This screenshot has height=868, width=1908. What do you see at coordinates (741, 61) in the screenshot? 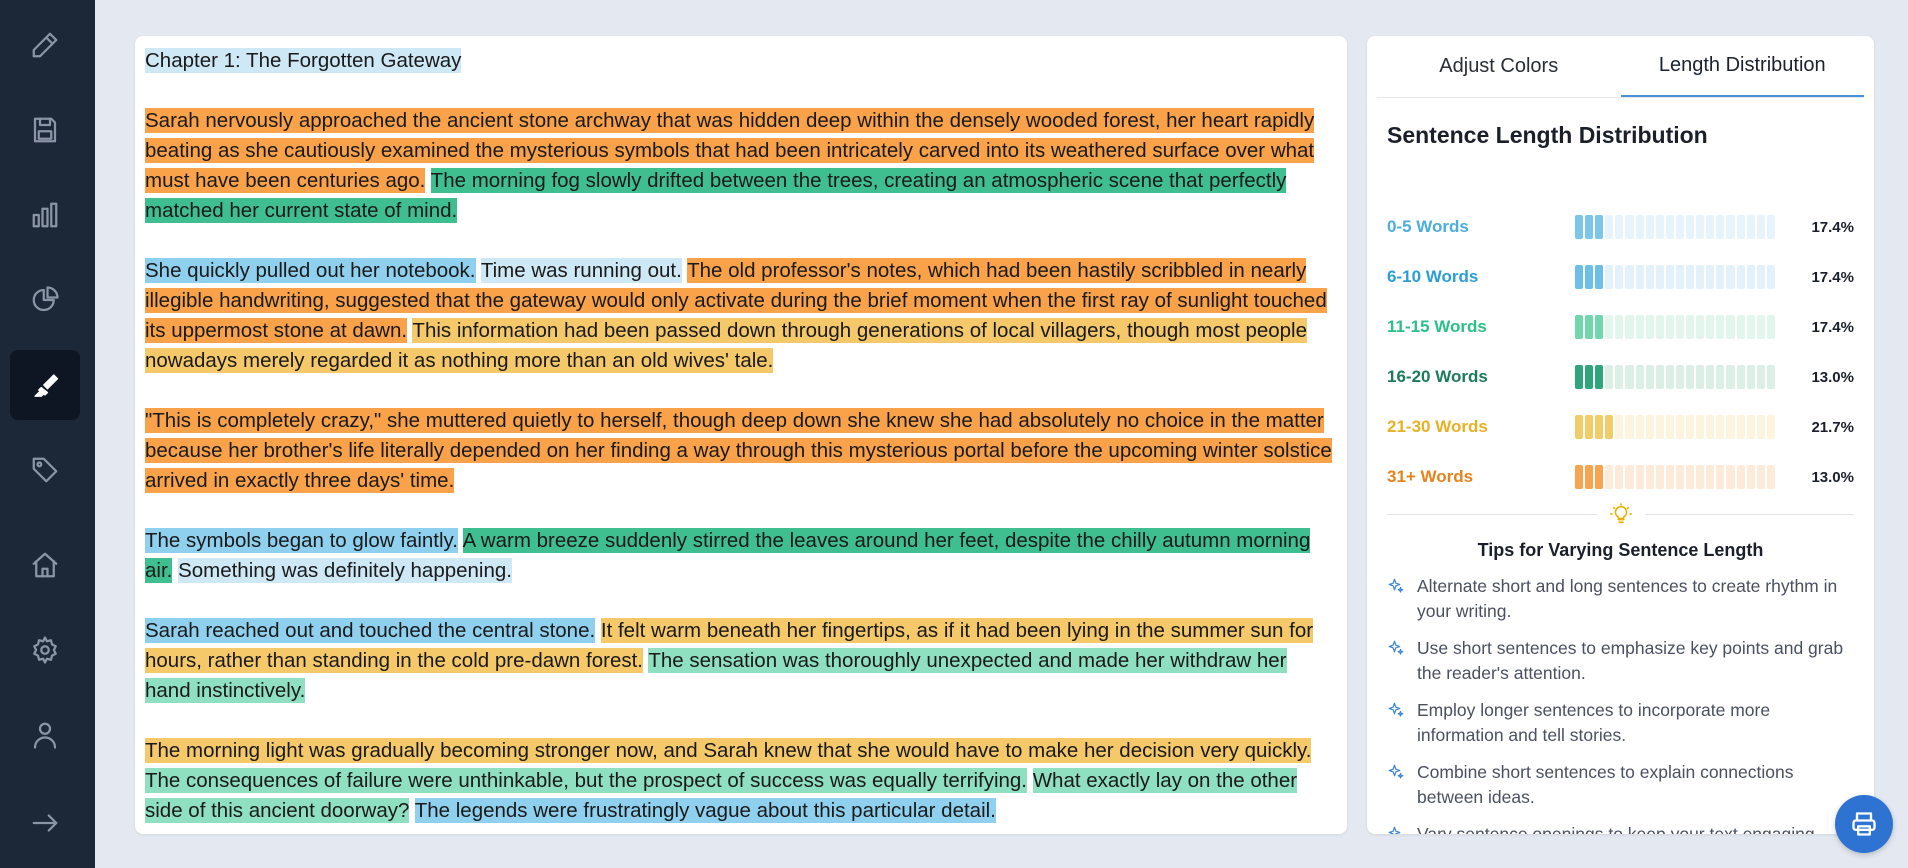
I see `chapter-title: Chapter 1: The Forgotten Gateway` at bounding box center [741, 61].